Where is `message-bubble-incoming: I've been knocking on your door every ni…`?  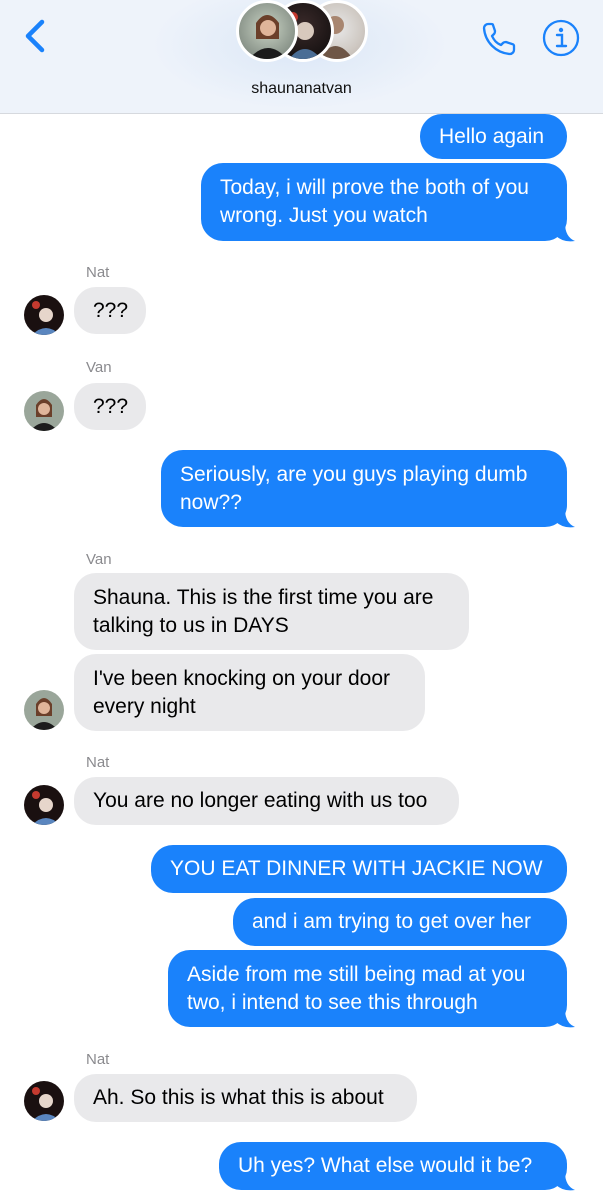
message-bubble-incoming: I've been knocking on your door every ni… is located at coordinates (249, 692).